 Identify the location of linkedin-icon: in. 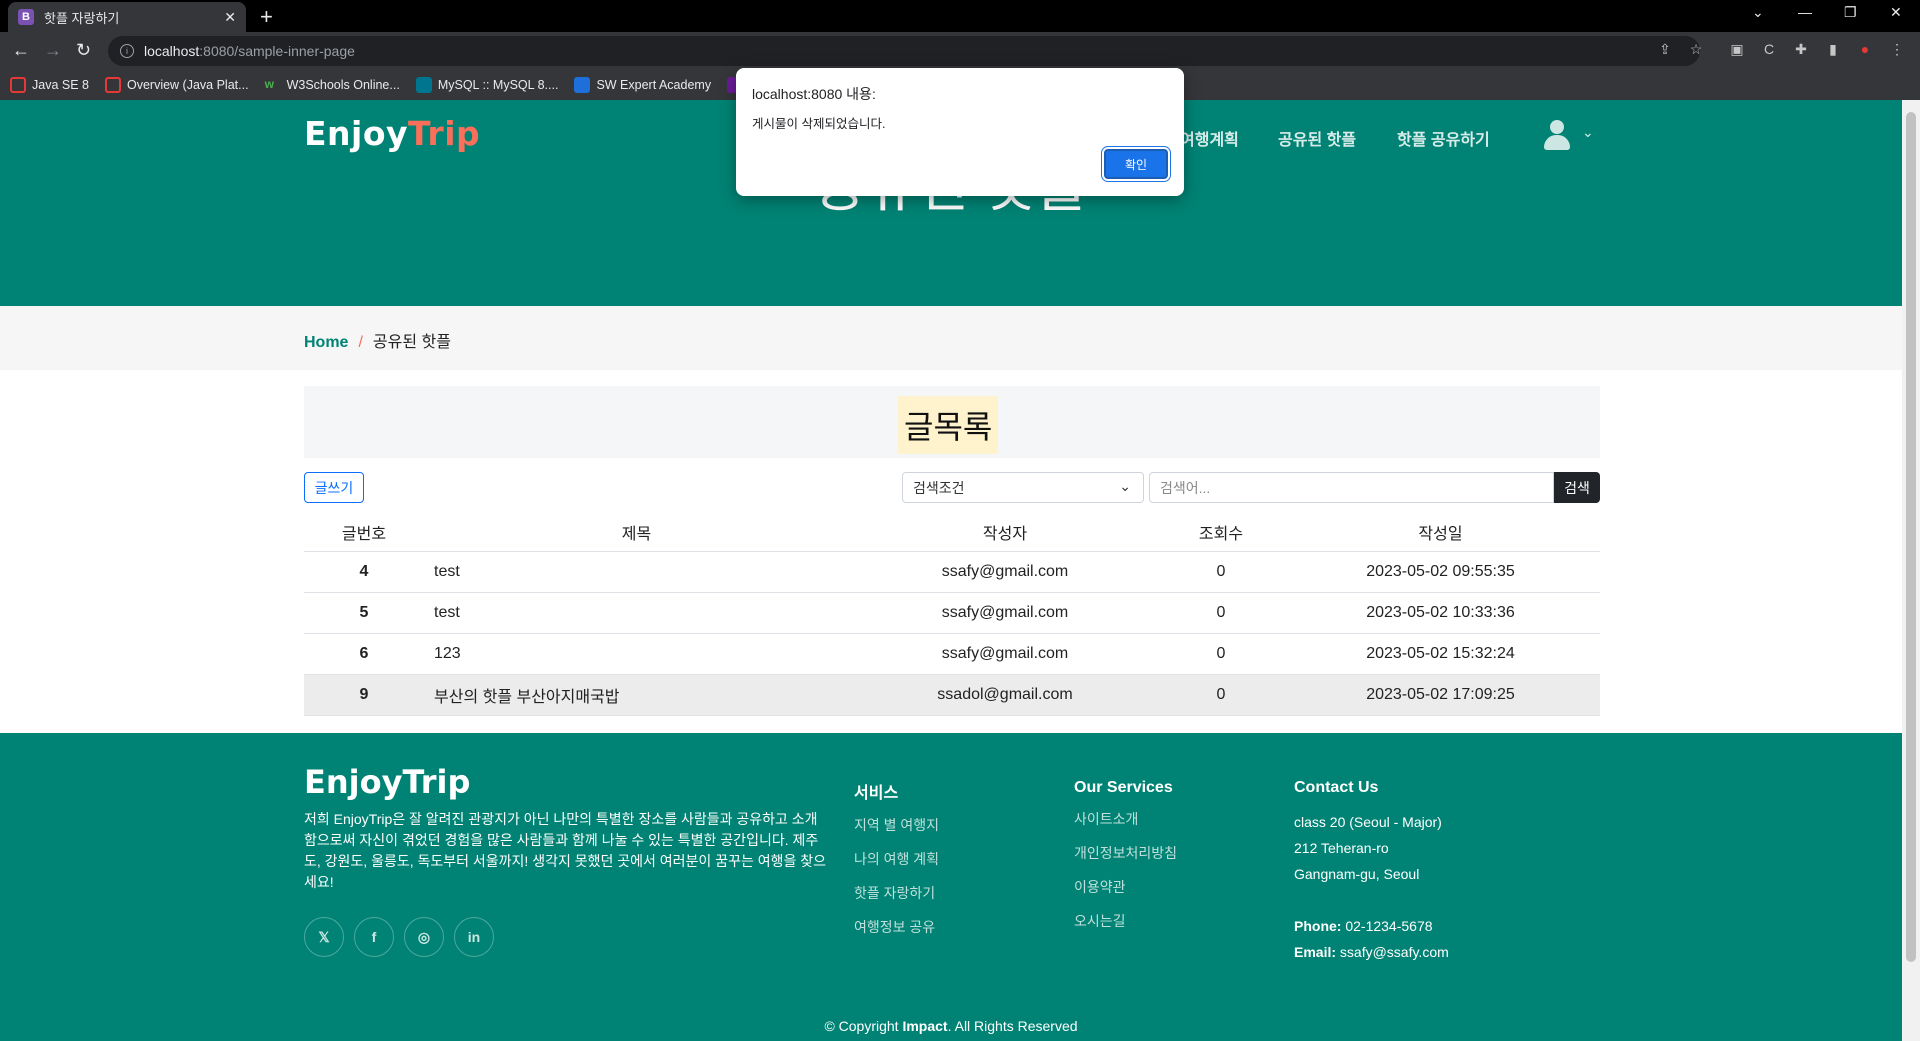
(474, 937).